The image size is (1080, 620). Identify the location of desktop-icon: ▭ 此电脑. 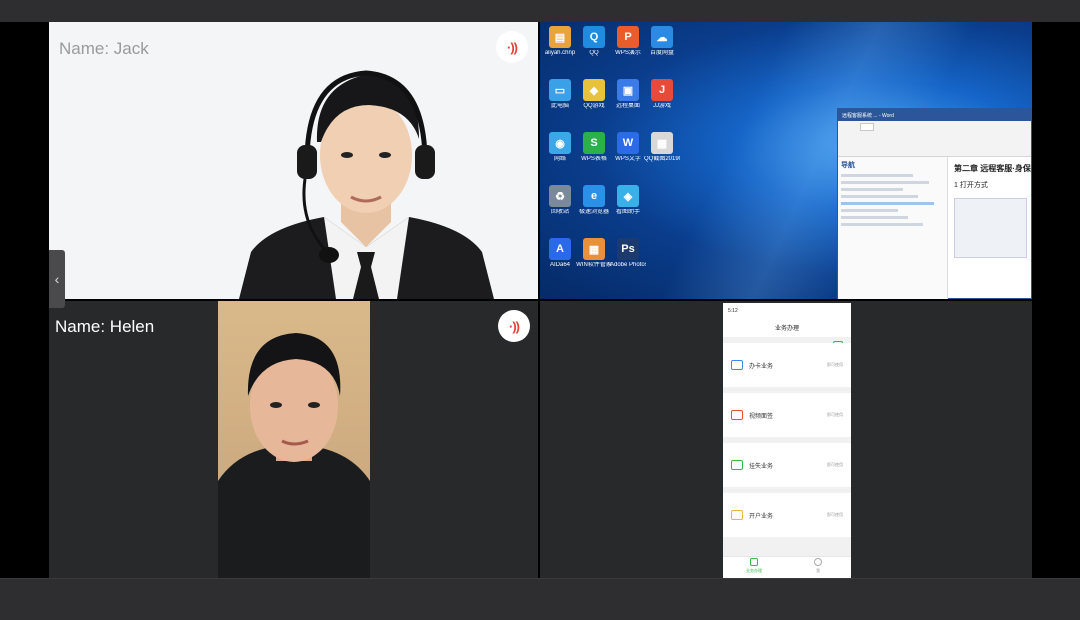
(560, 94).